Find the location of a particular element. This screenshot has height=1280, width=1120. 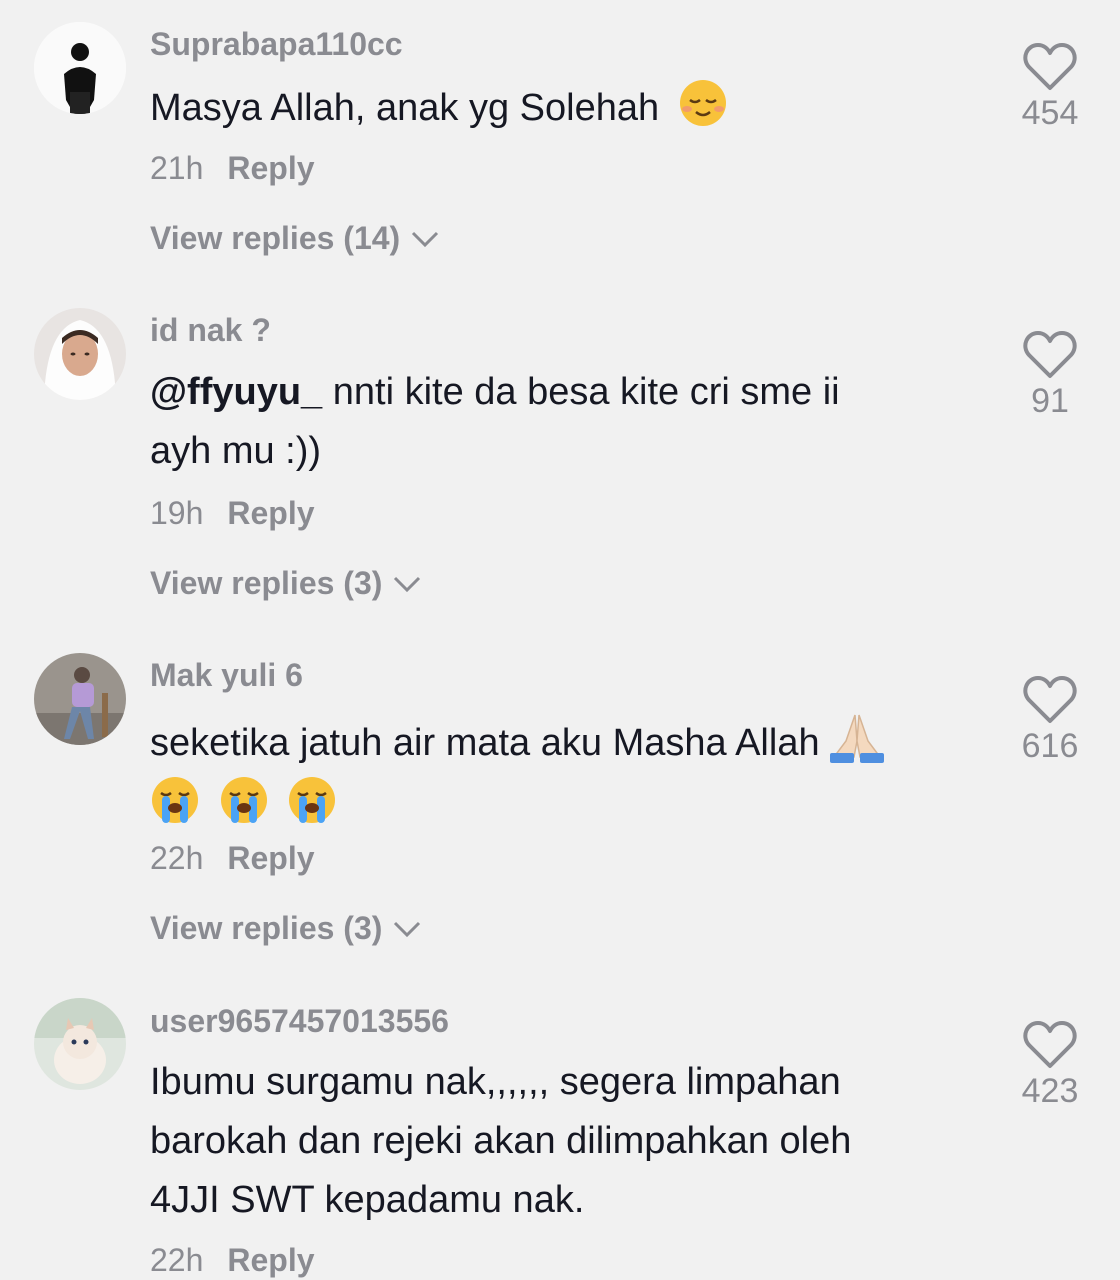

like-area: 616 is located at coordinates (1050, 720).